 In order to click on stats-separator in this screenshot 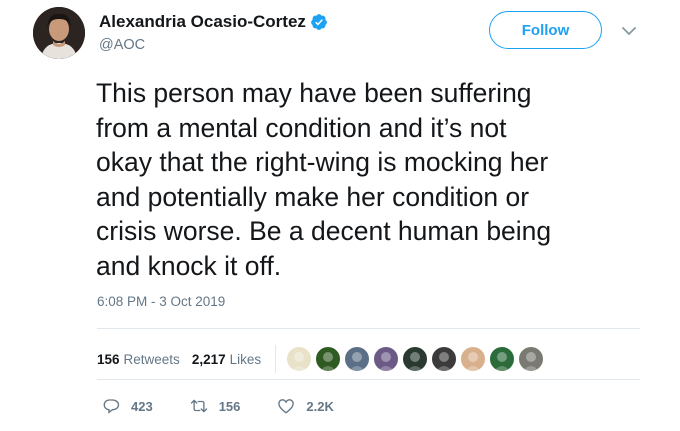, I will do `click(276, 359)`.